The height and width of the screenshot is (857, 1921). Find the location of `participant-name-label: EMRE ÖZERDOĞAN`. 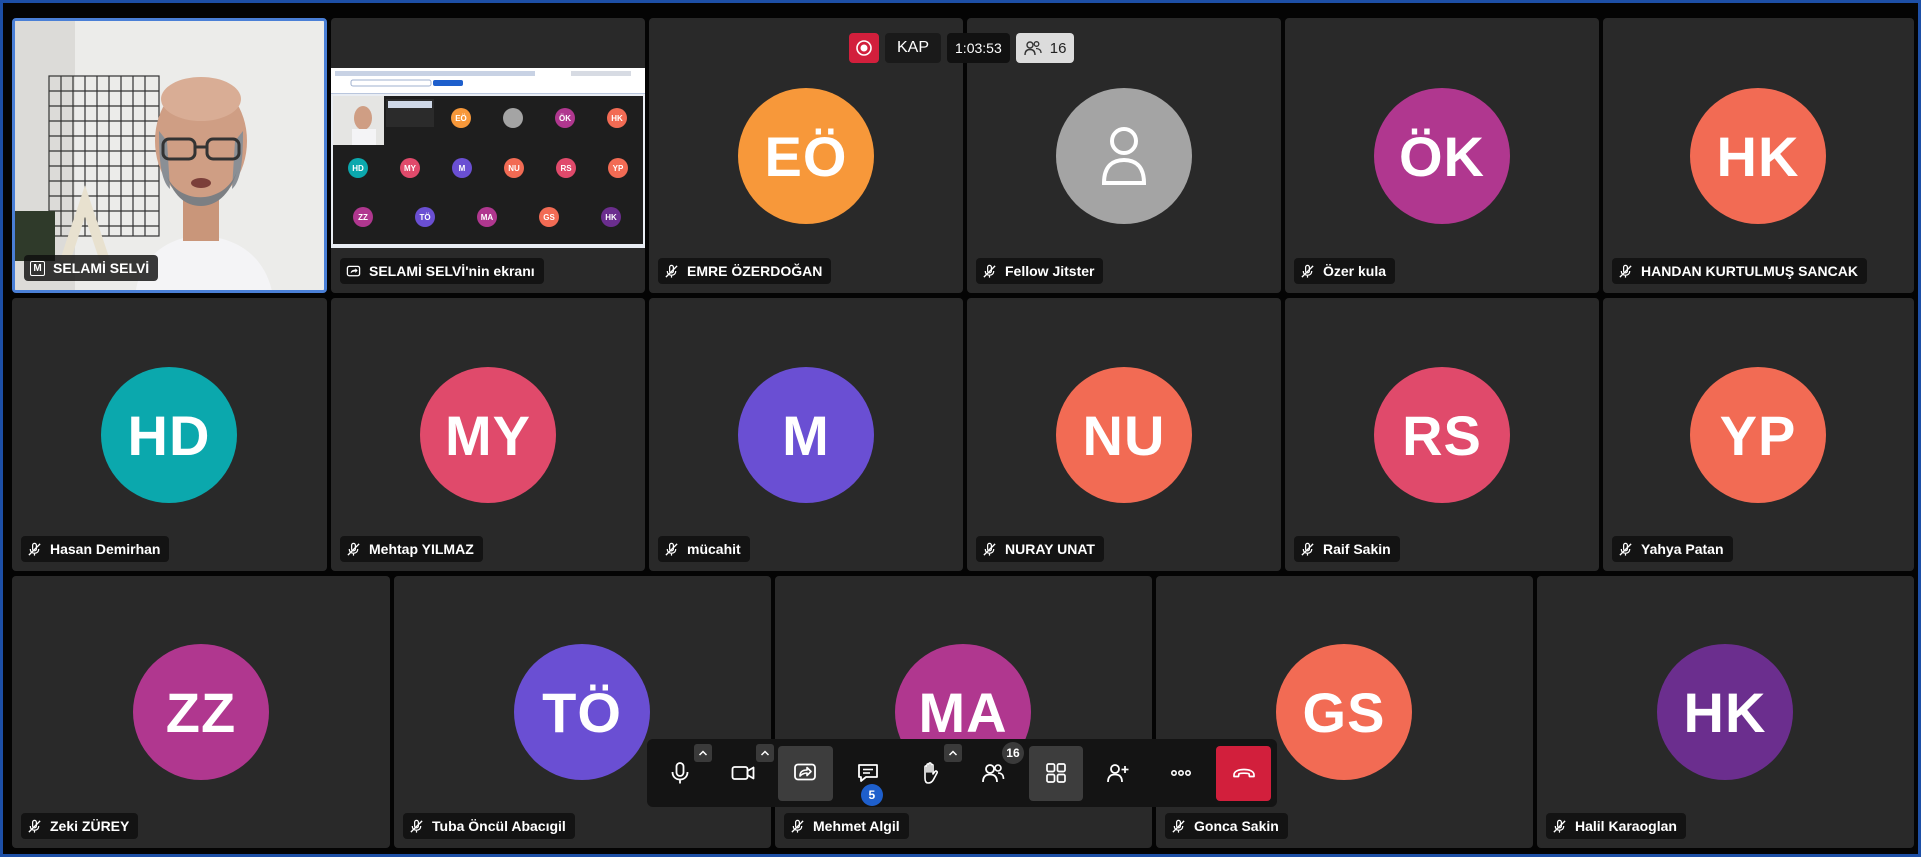

participant-name-label: EMRE ÖZERDOĞAN is located at coordinates (745, 271).